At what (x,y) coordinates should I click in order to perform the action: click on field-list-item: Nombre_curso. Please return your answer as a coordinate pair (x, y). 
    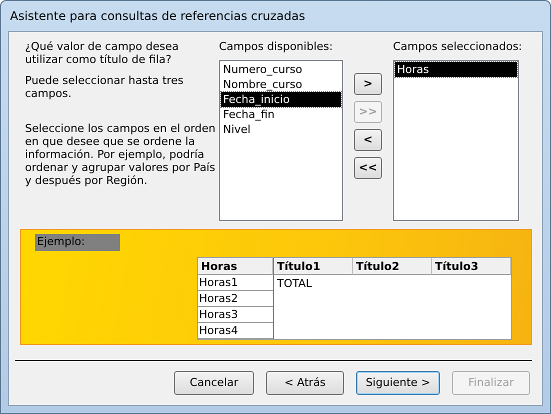
    Looking at the image, I should click on (281, 84).